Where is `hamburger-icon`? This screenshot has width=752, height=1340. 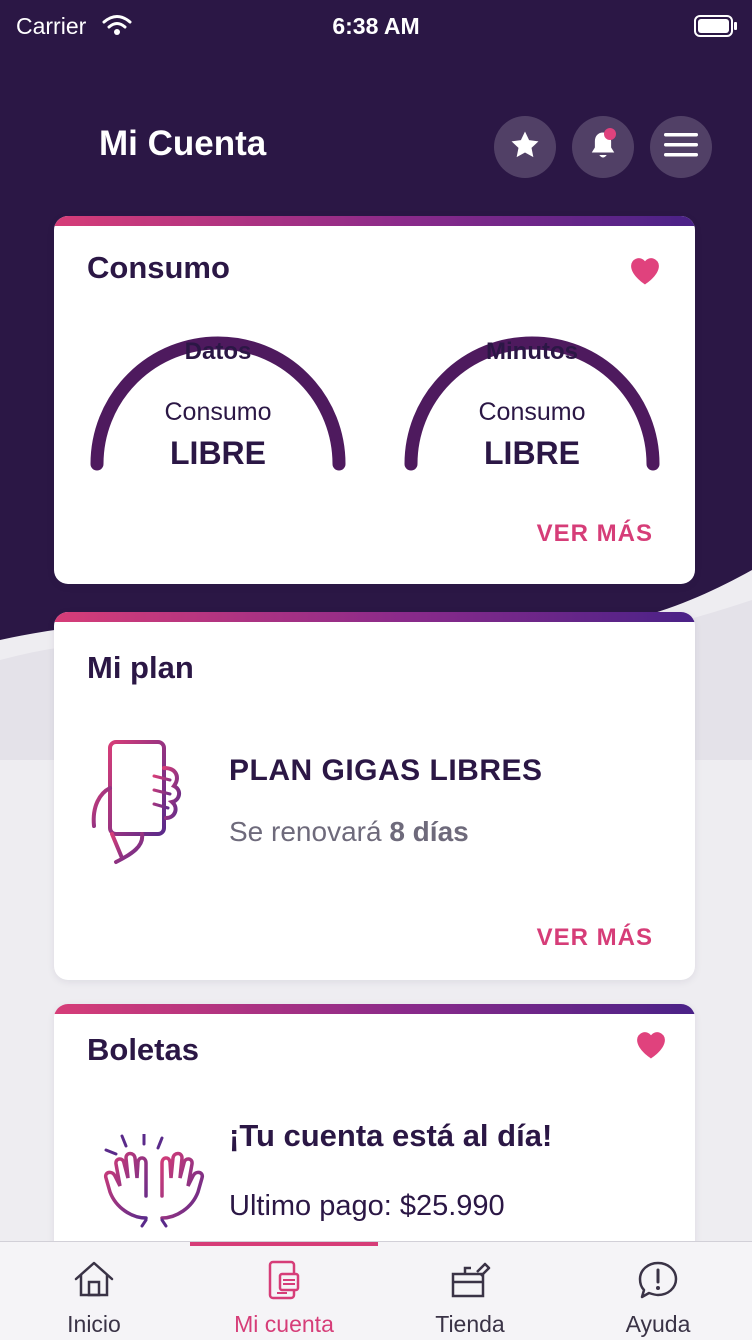 hamburger-icon is located at coordinates (681, 147).